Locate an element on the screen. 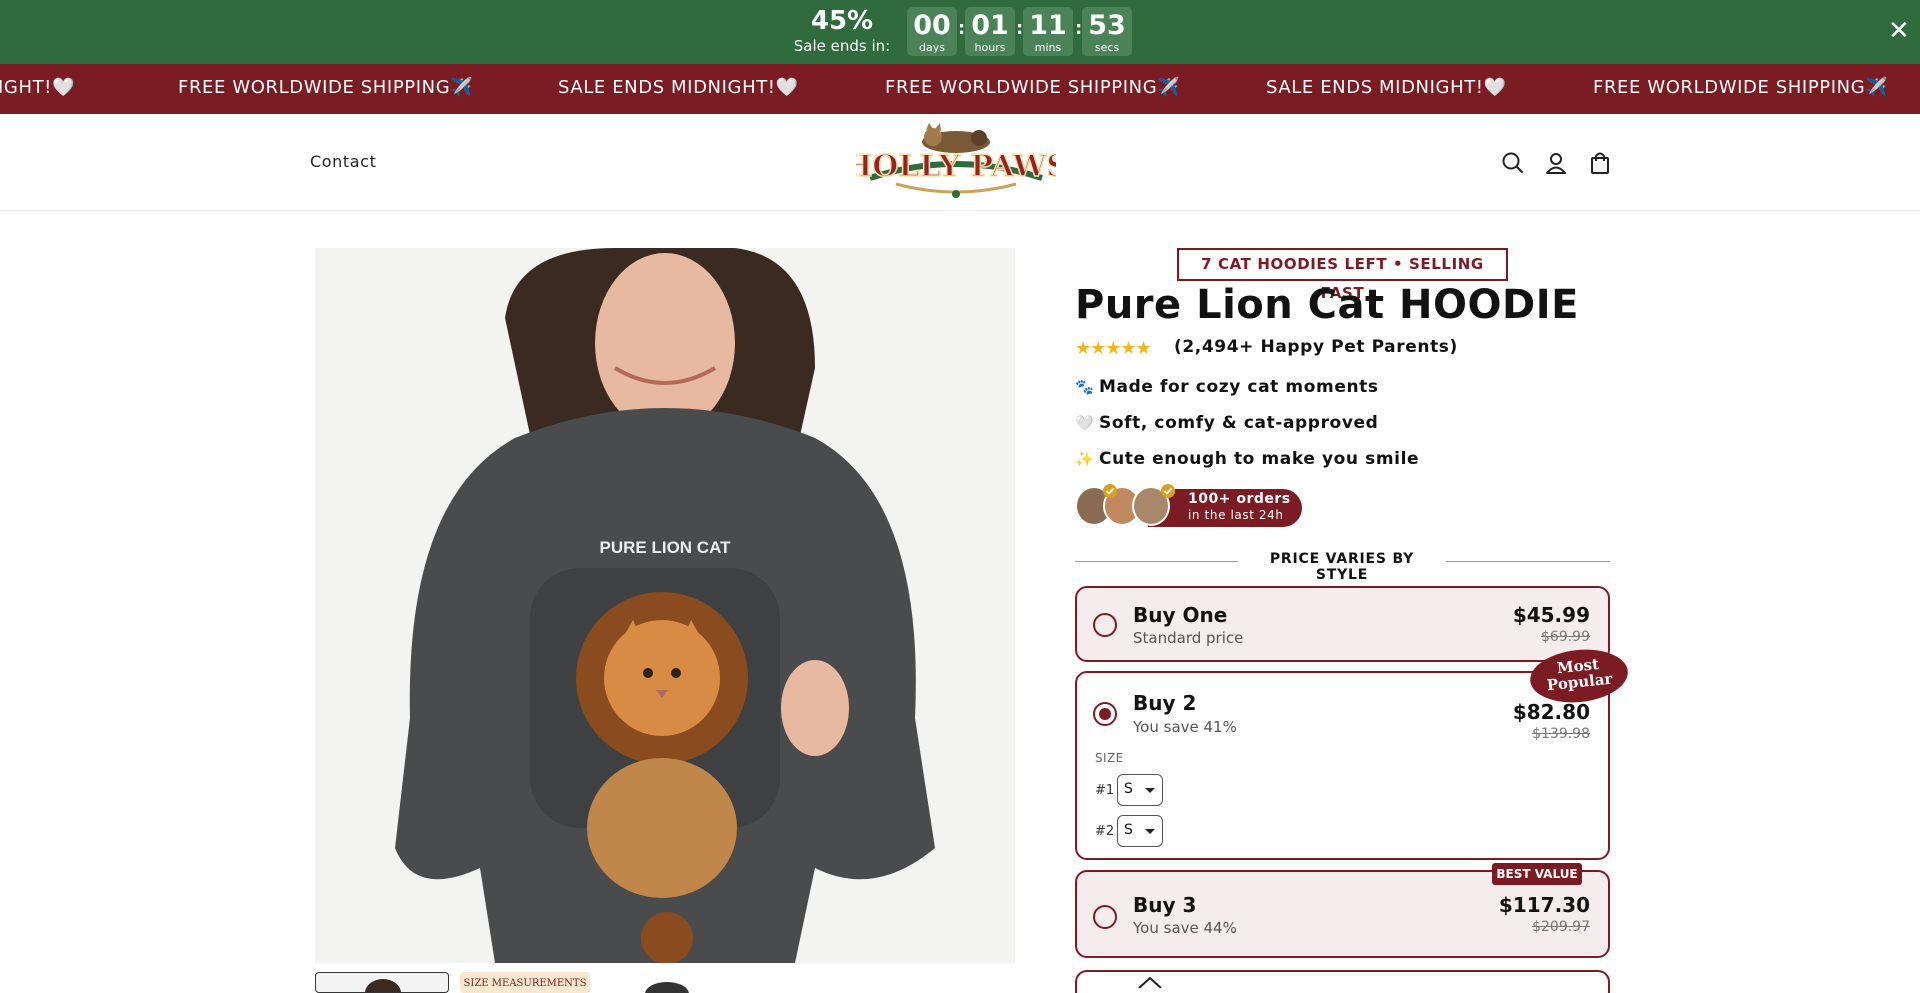 The image size is (1920, 993). countdown-value: 53 is located at coordinates (1107, 25).